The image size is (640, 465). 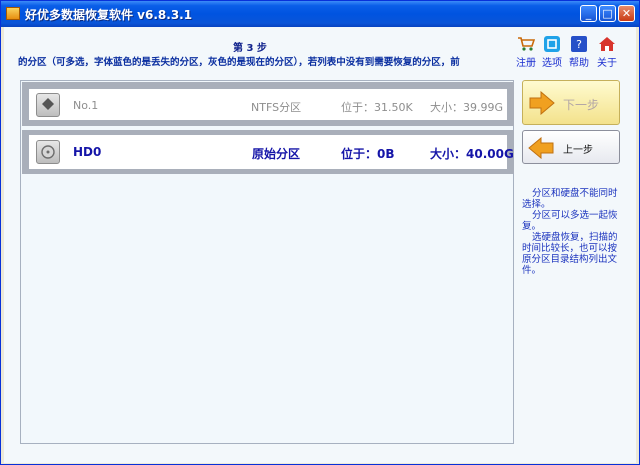 What do you see at coordinates (607, 52) in the screenshot?
I see `about-tool: 关于` at bounding box center [607, 52].